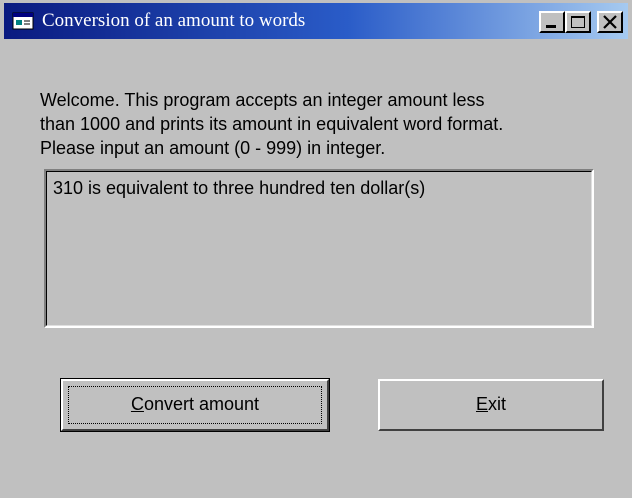  What do you see at coordinates (497, 404) in the screenshot?
I see `exit-label-rest: xit` at bounding box center [497, 404].